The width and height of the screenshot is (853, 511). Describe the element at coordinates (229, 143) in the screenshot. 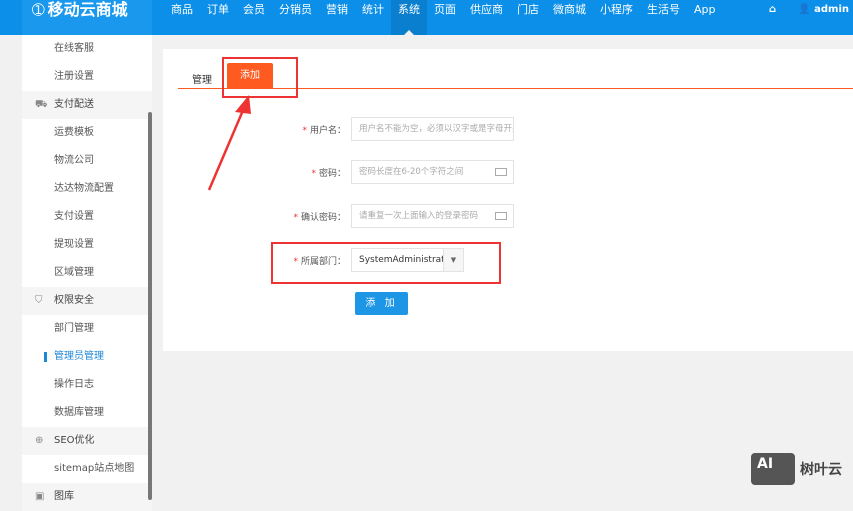

I see `annotation-arrow` at that location.